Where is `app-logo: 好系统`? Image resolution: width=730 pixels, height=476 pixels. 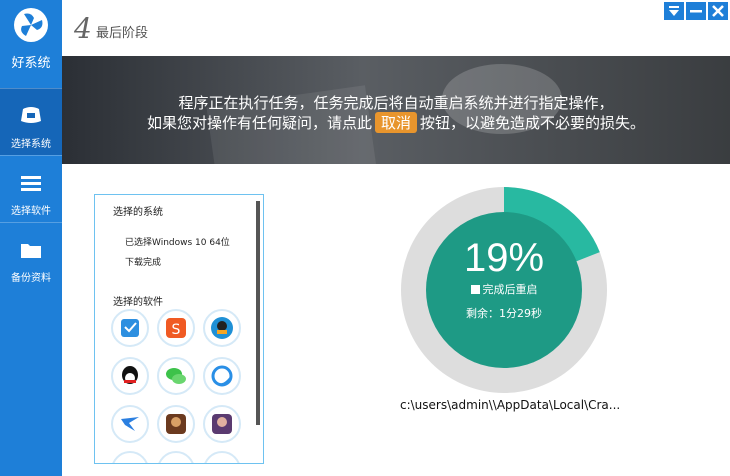
app-logo: 好系统 is located at coordinates (31, 44).